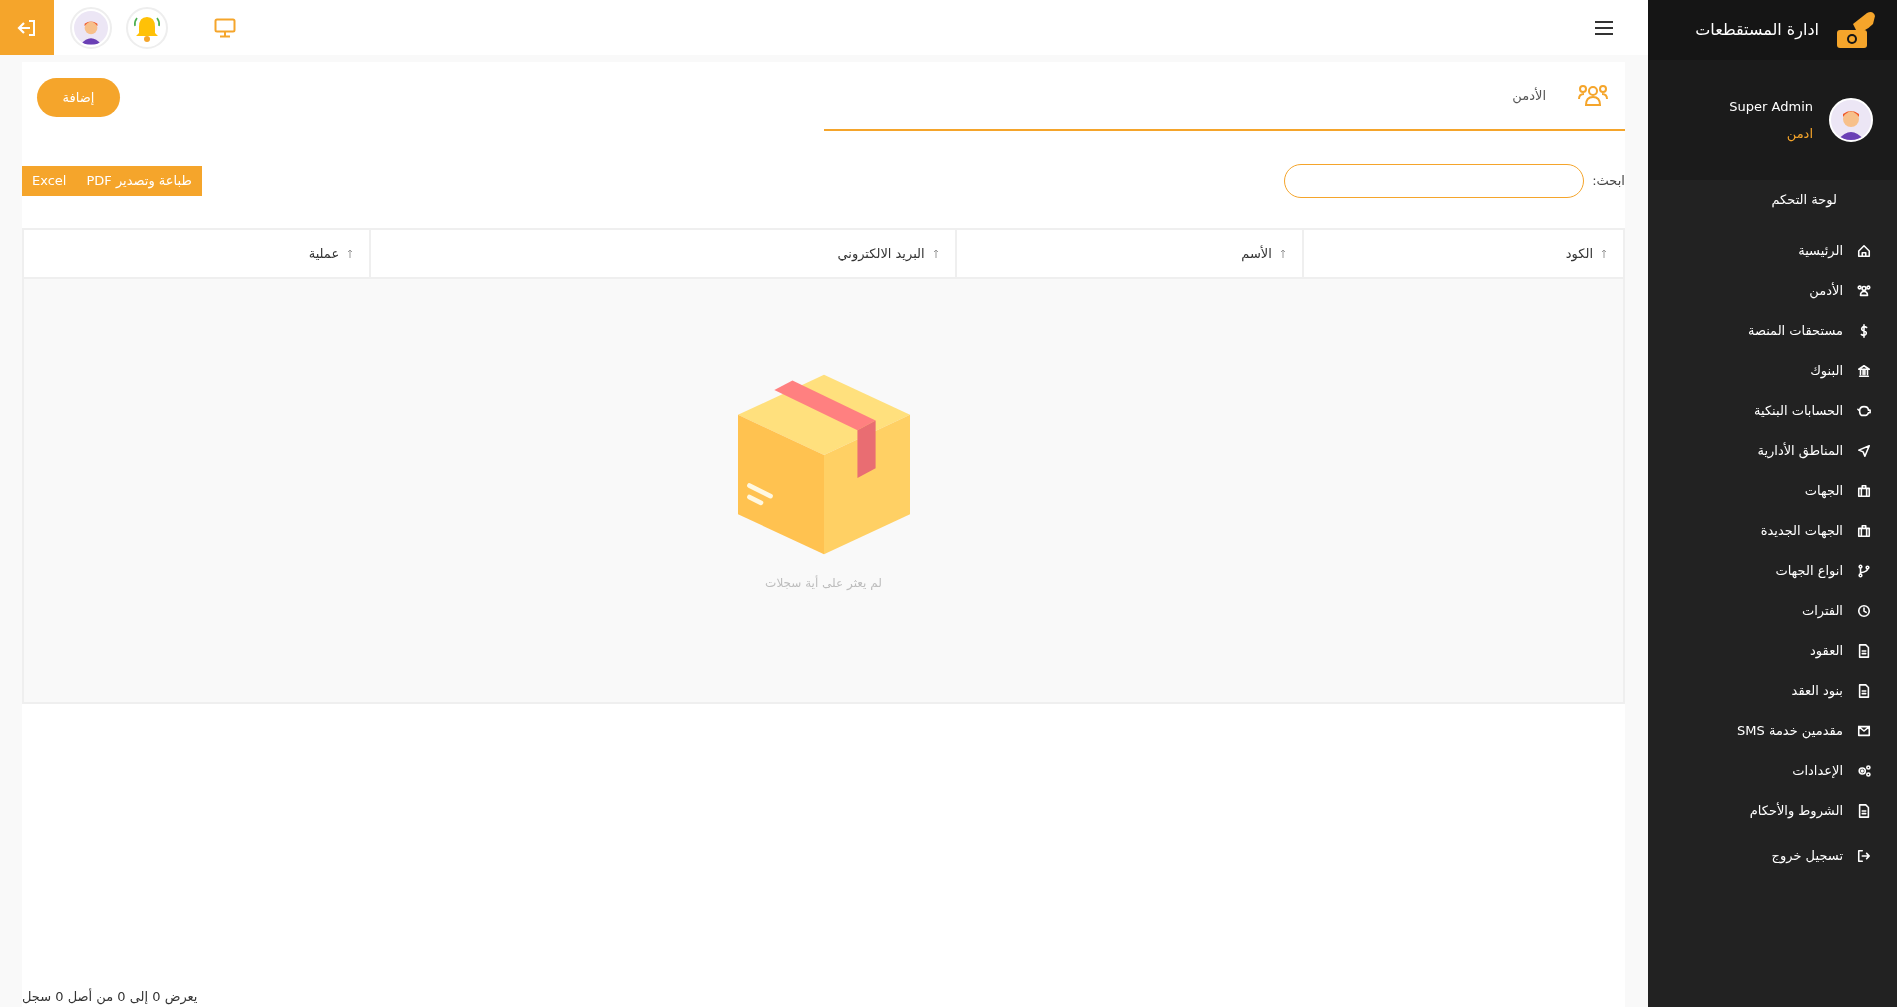  I want to click on logout-button, so click(27, 27).